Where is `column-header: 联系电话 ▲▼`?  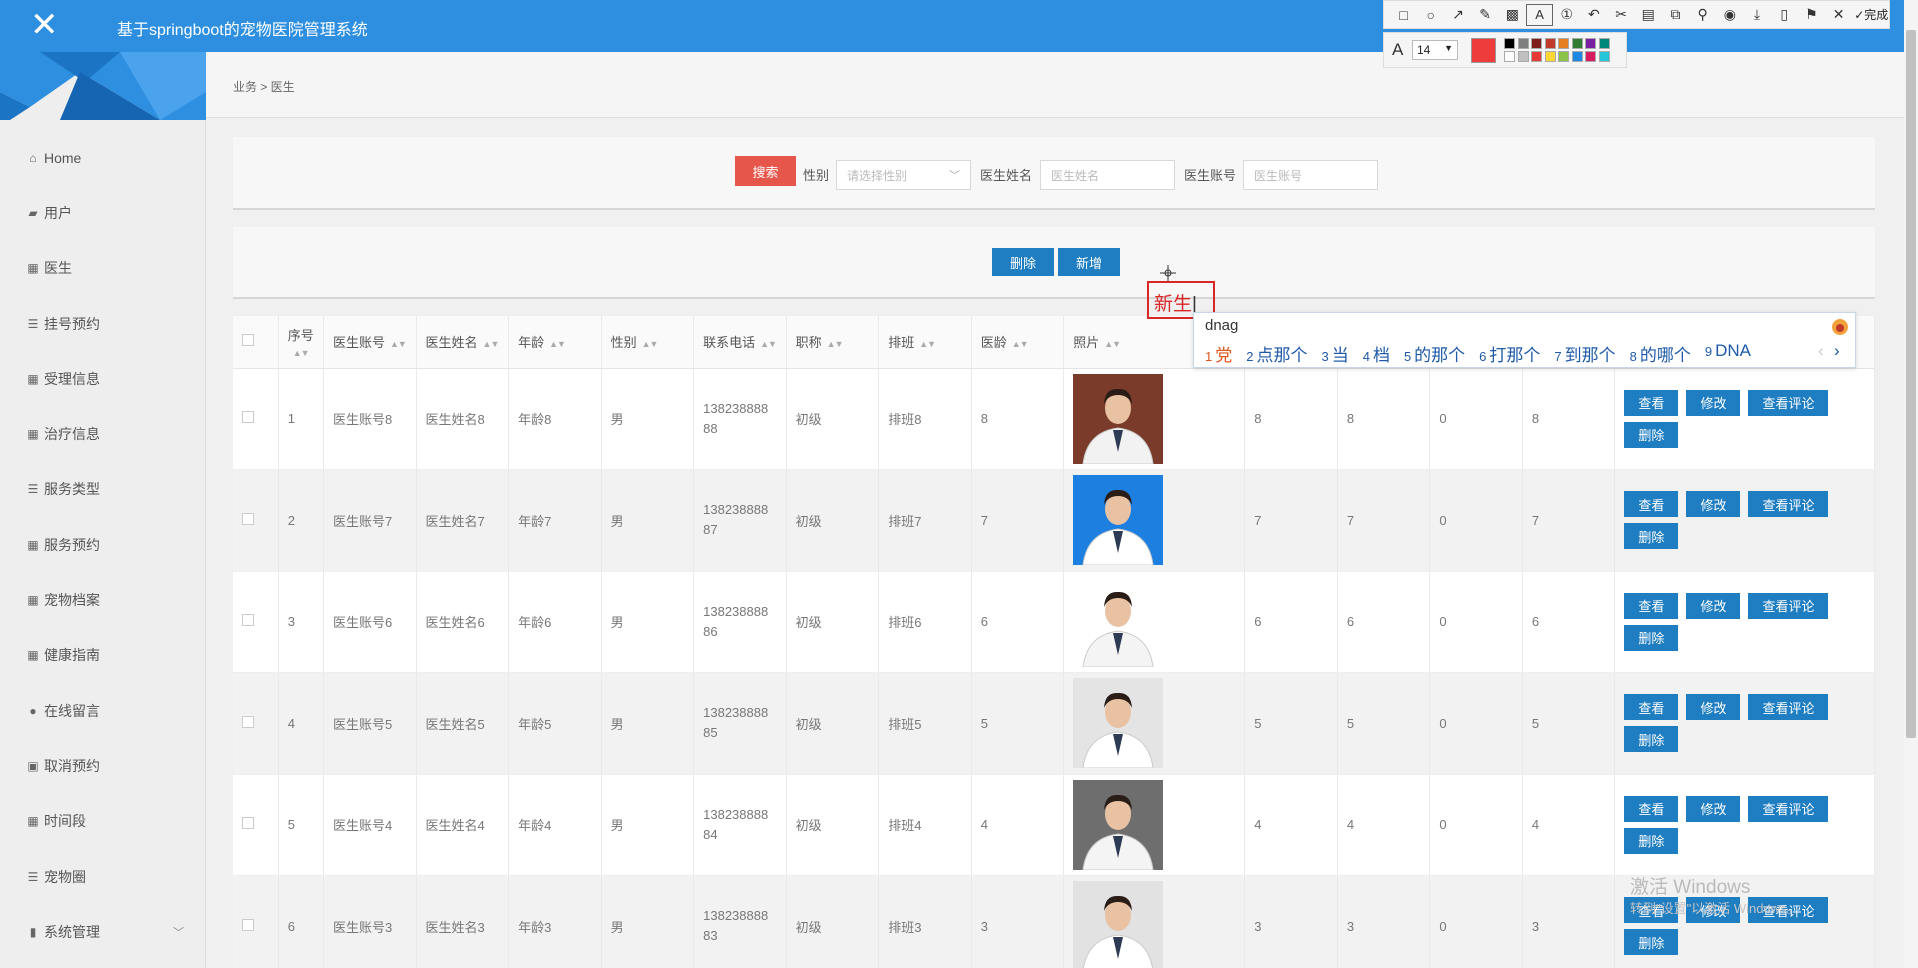 column-header: 联系电话 ▲▼ is located at coordinates (740, 342).